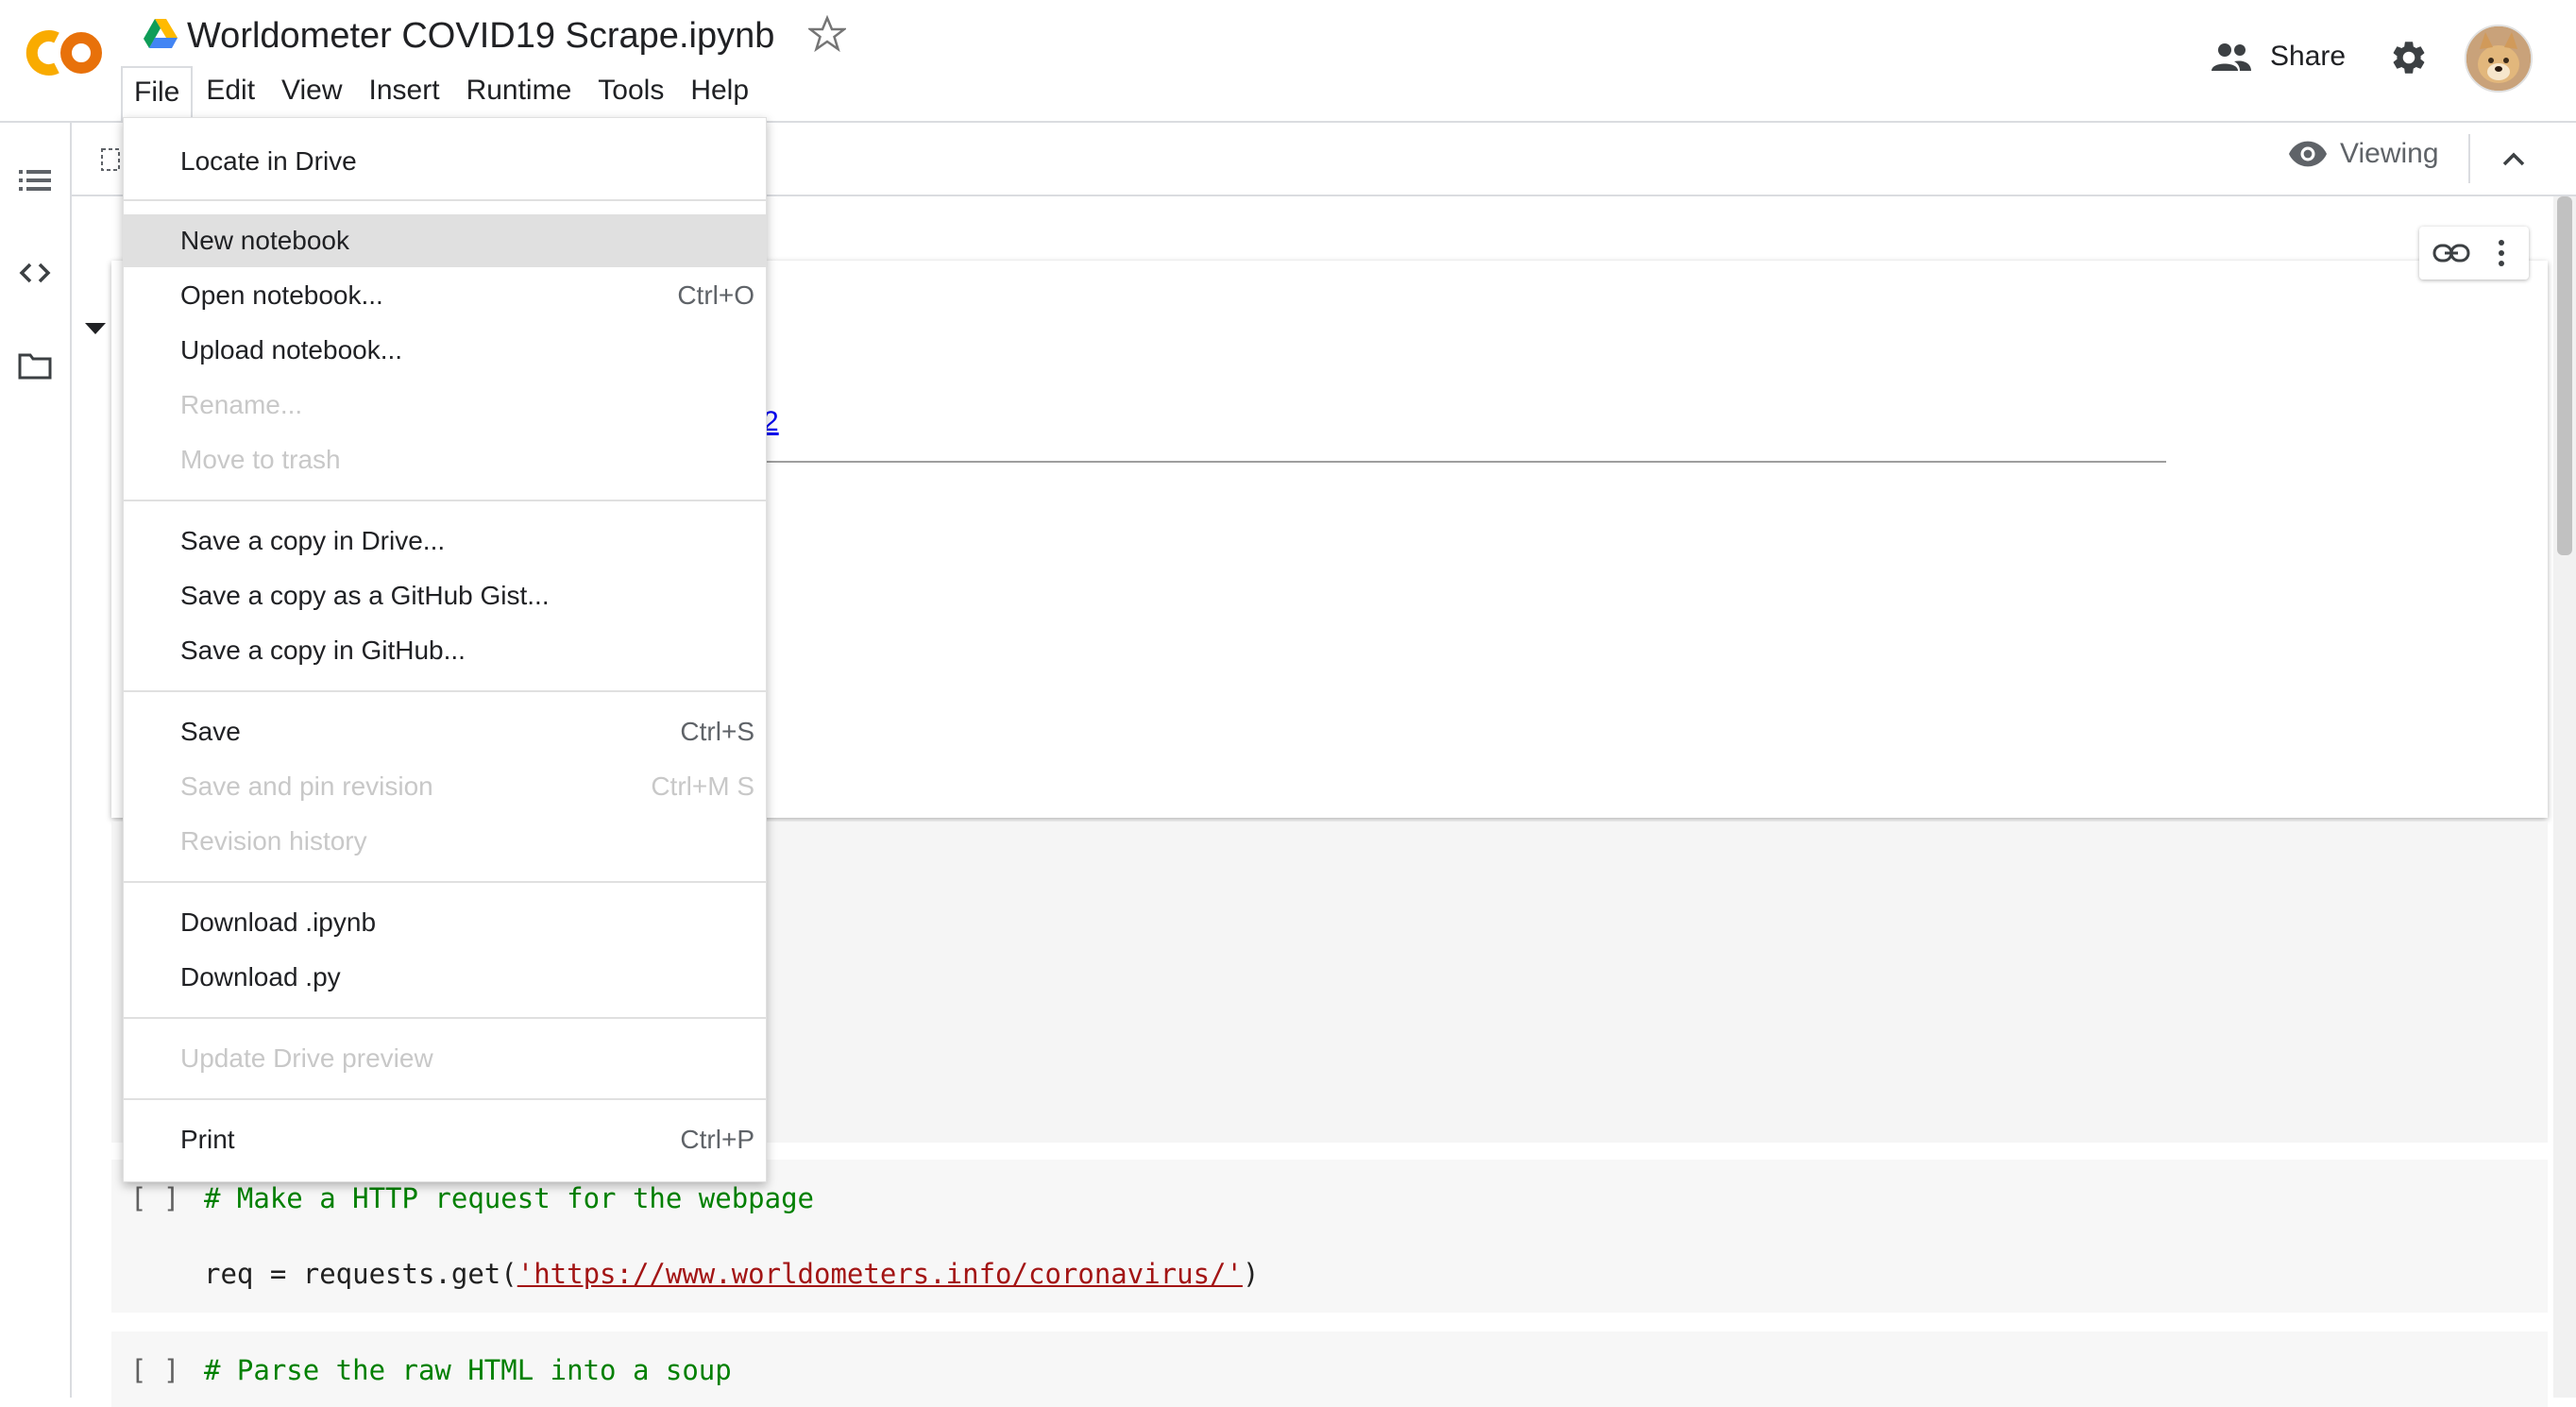 Image resolution: width=2576 pixels, height=1407 pixels. I want to click on avatar, so click(2499, 59).